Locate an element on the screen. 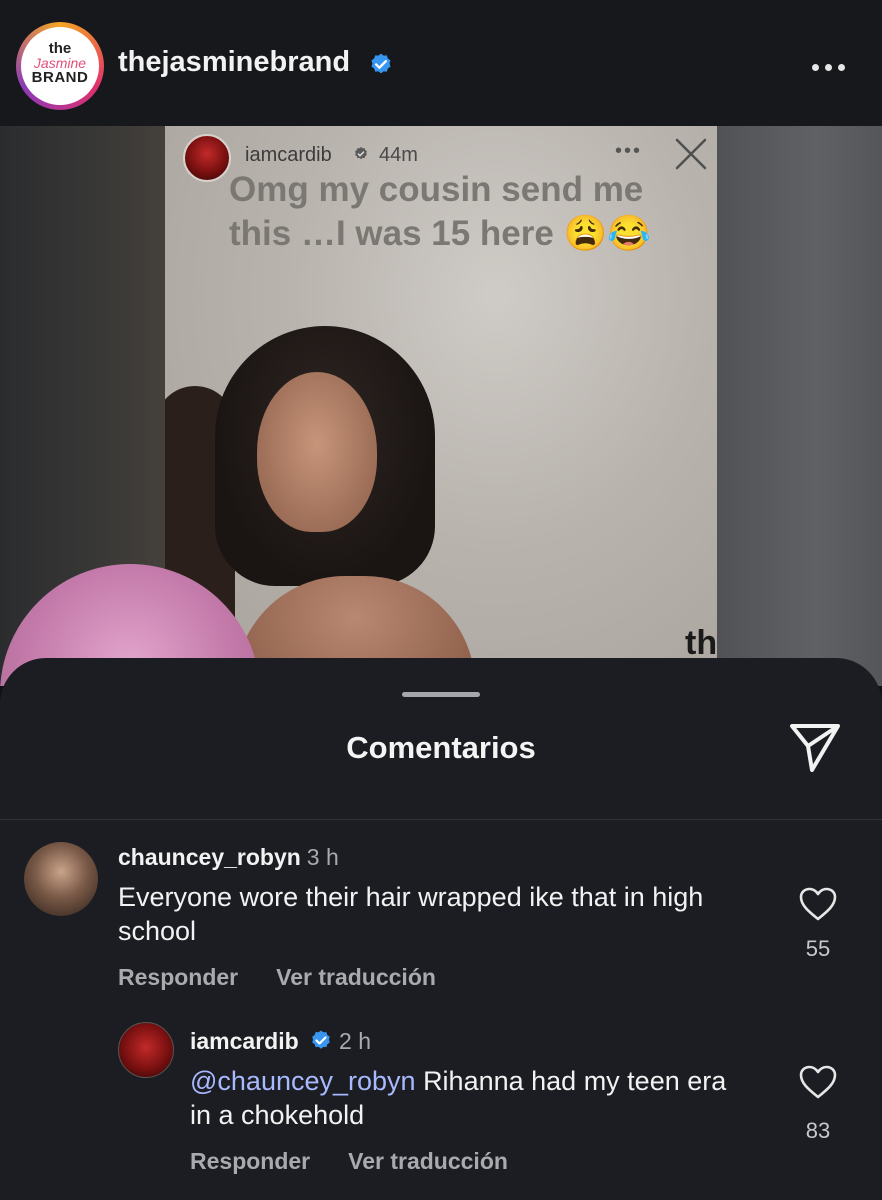  comment-username: iamcardib 2 h is located at coordinates (280, 1041).